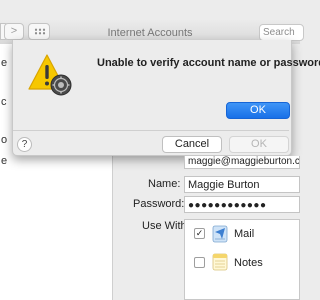 The height and width of the screenshot is (300, 320). Describe the element at coordinates (151, 130) in the screenshot. I see `sheet-divider` at that location.